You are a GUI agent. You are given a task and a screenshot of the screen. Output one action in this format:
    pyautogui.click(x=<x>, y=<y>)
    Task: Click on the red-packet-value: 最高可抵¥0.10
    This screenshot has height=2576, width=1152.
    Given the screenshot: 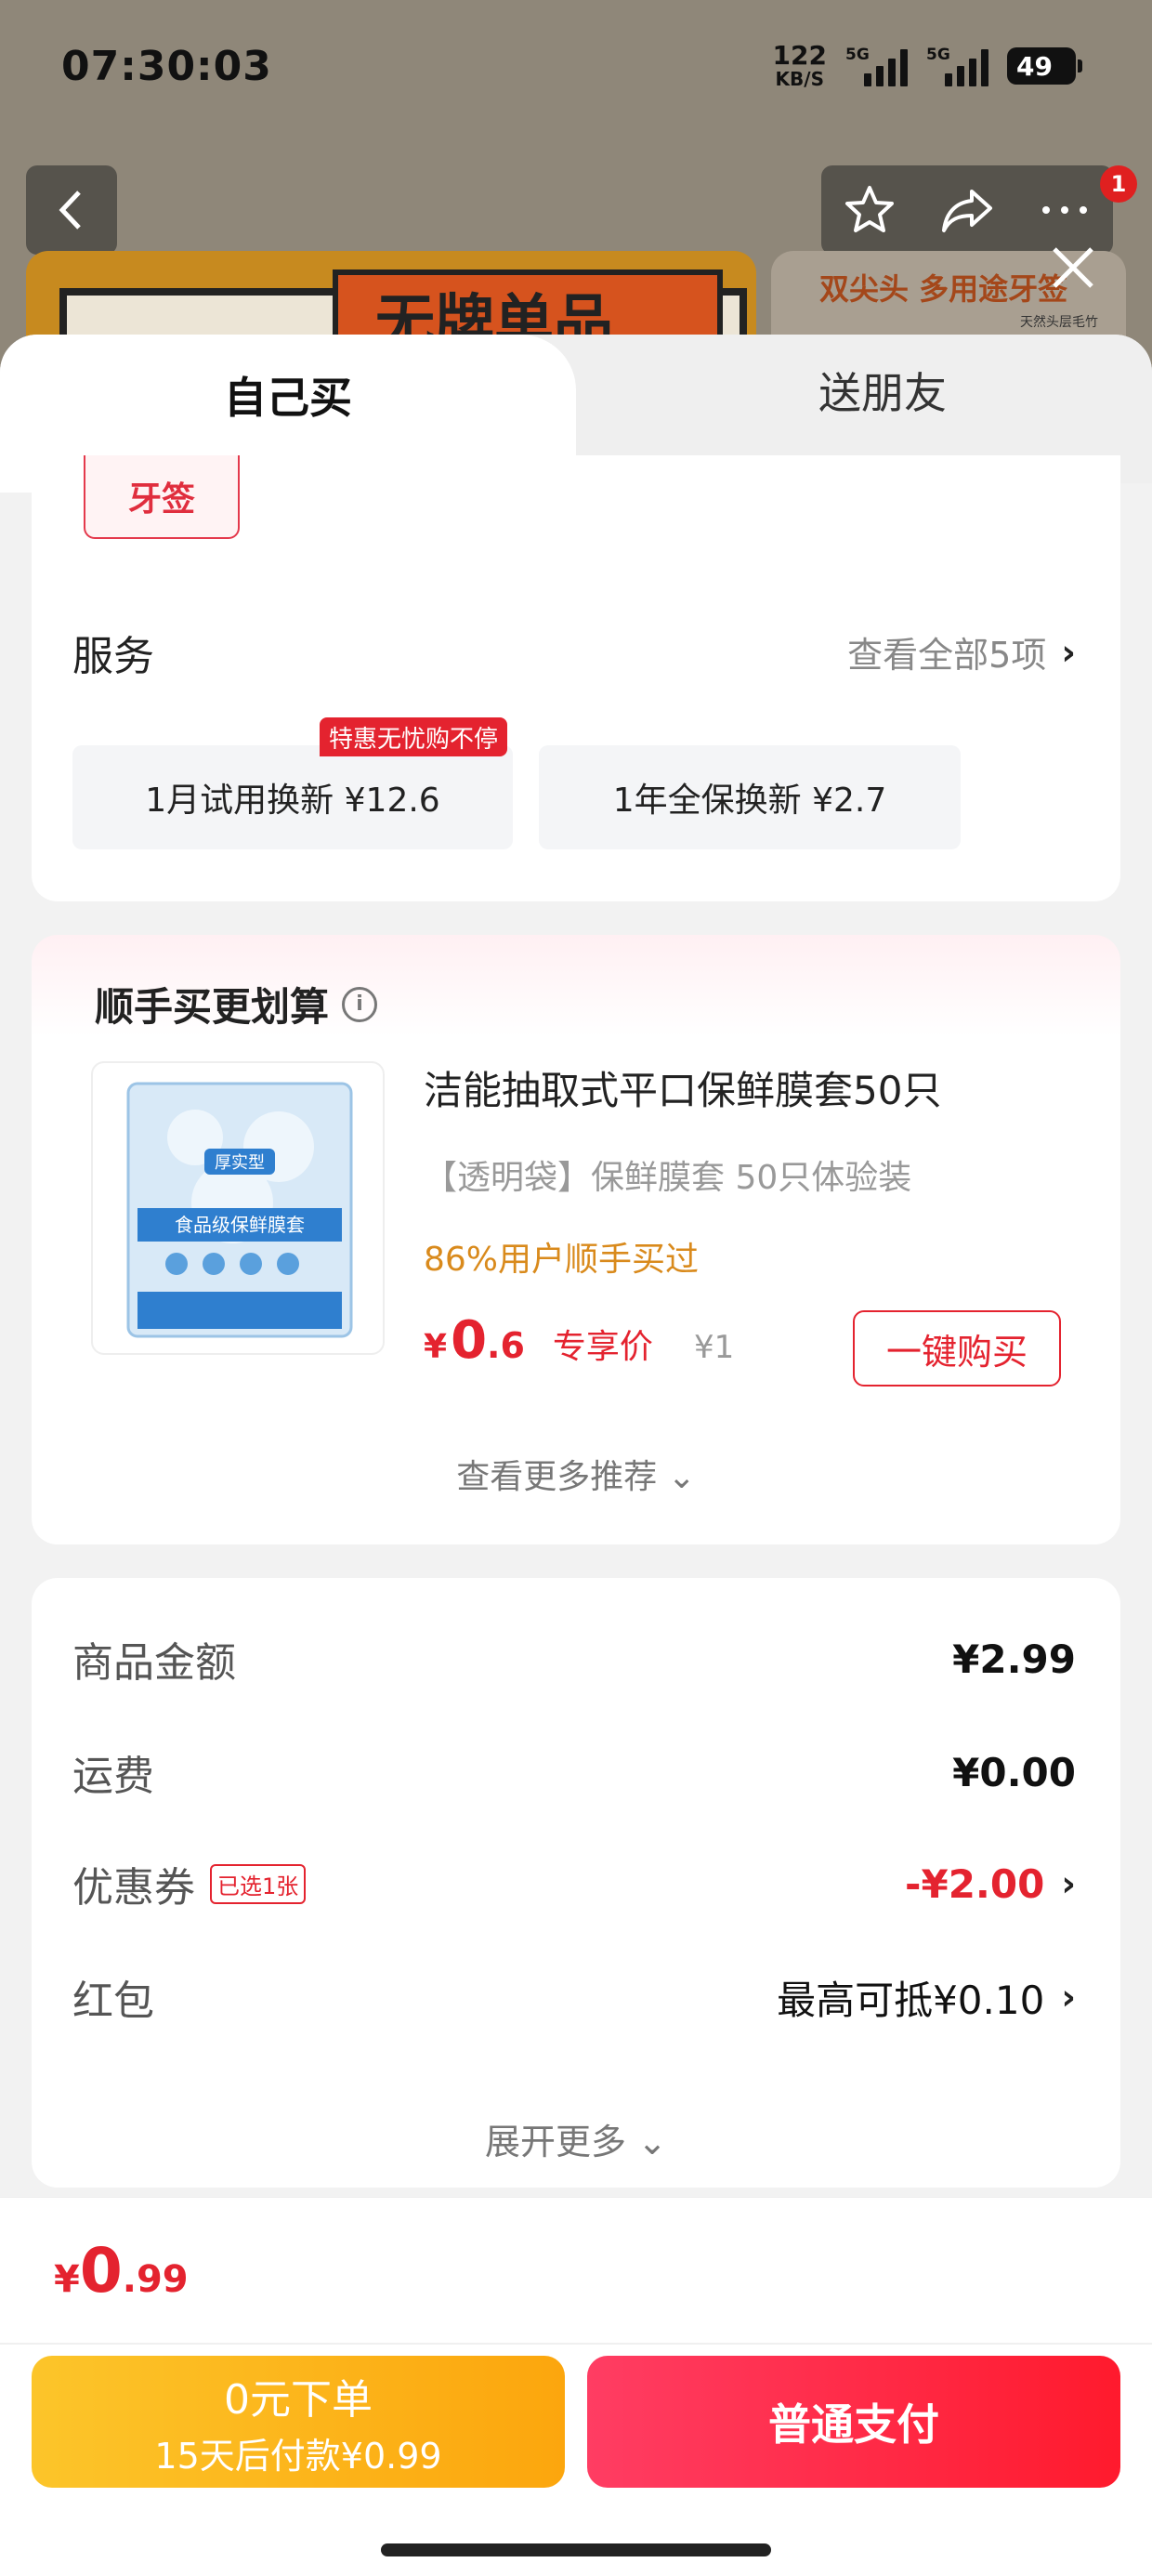 What is the action you would take?
    pyautogui.click(x=911, y=2000)
    